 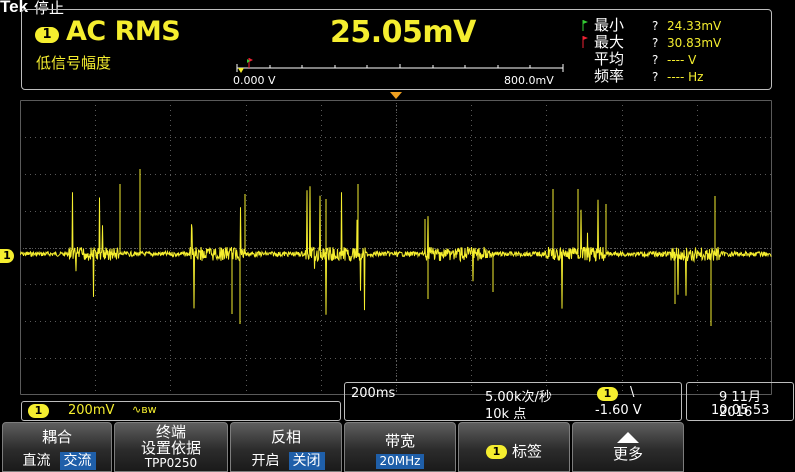 I want to click on trigger-channel-chip: 1, so click(x=607, y=394).